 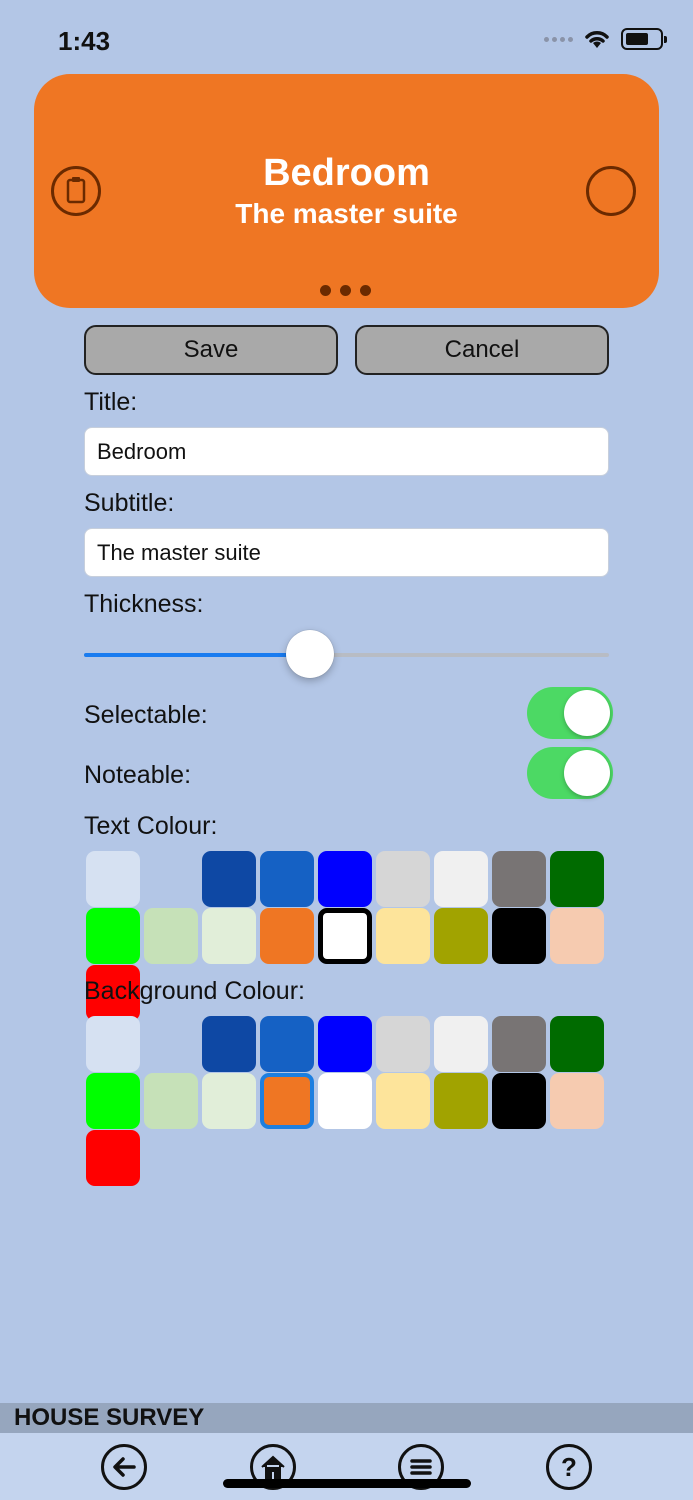 What do you see at coordinates (569, 1467) in the screenshot?
I see `help-icon: ?` at bounding box center [569, 1467].